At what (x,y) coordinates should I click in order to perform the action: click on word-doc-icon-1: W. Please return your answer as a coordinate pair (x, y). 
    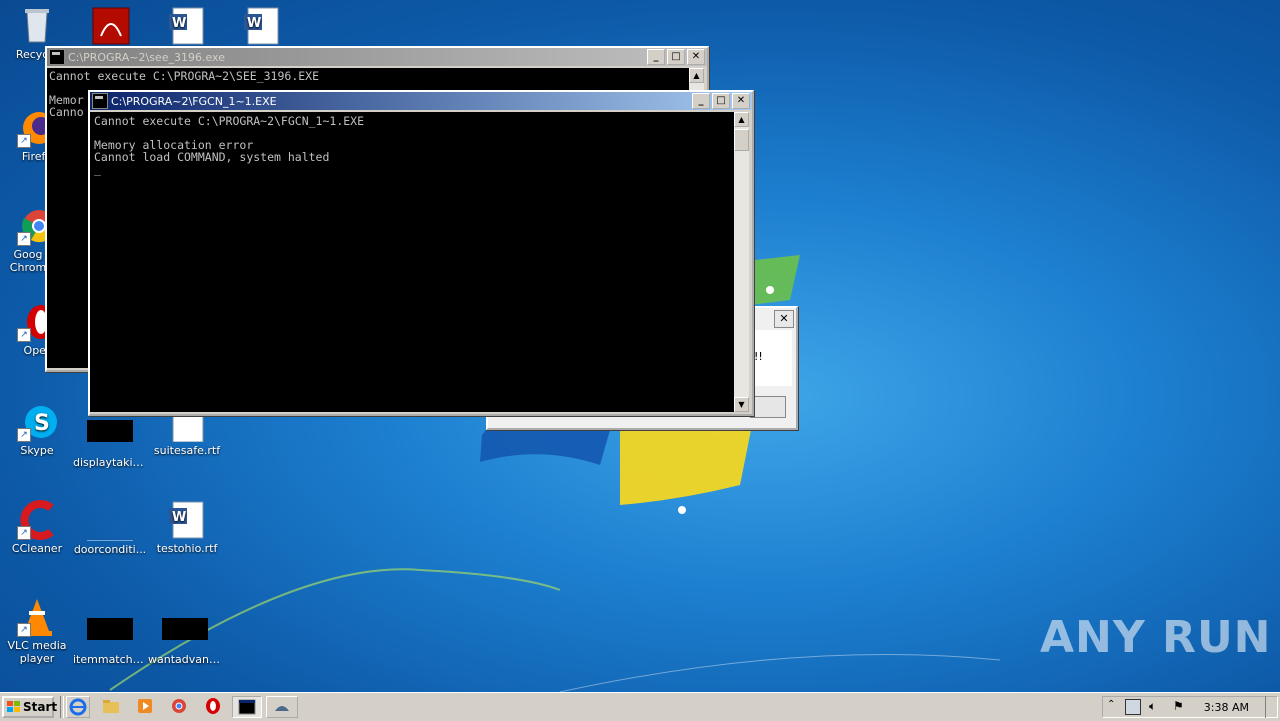
    Looking at the image, I should click on (187, 27).